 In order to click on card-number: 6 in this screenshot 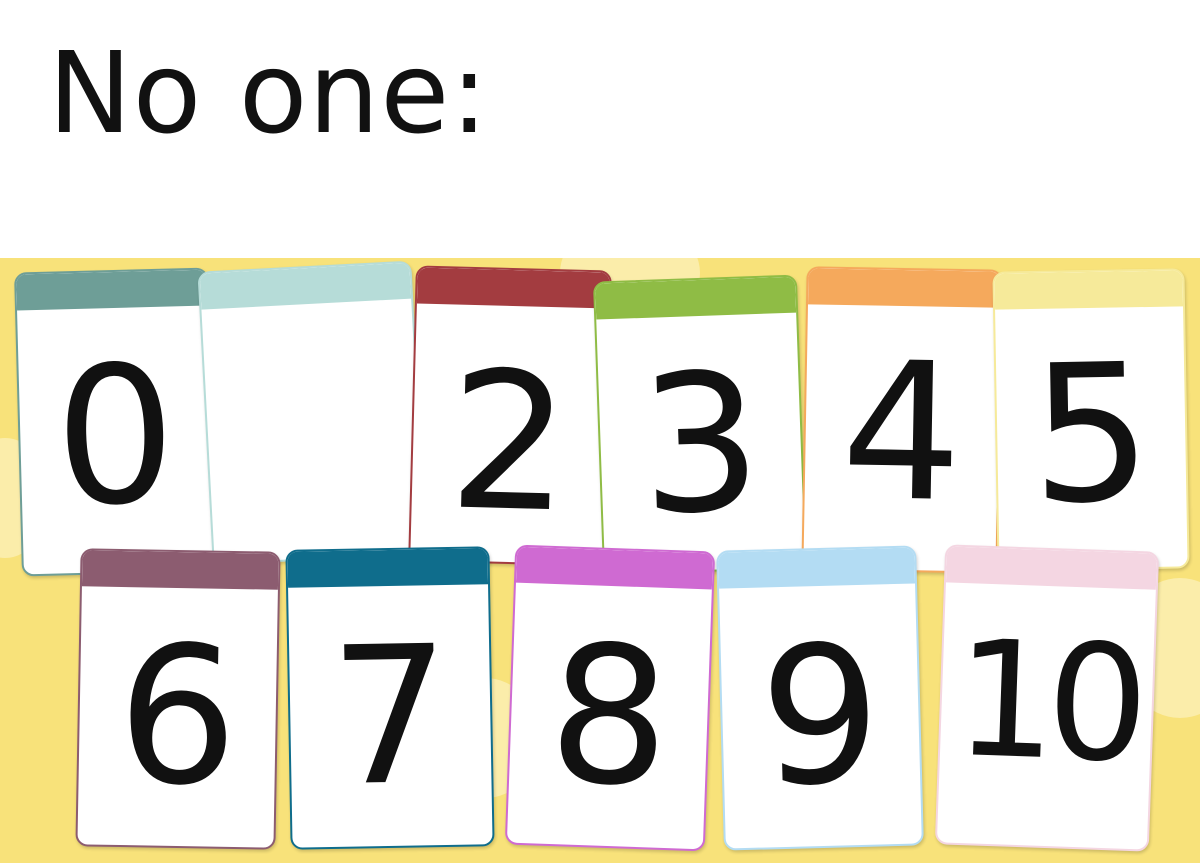, I will do `click(178, 716)`.